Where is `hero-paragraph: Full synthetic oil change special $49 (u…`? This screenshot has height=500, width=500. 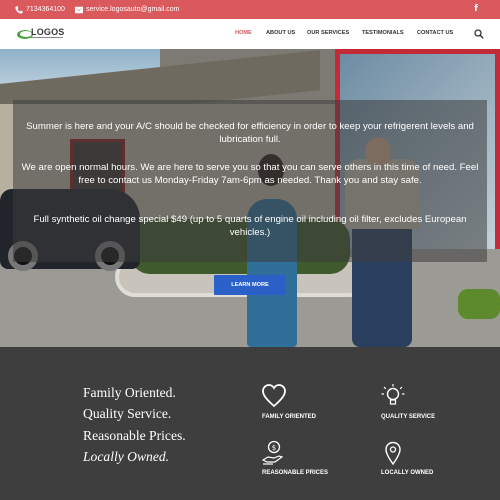 hero-paragraph: Full synthetic oil change special $49 (u… is located at coordinates (250, 226).